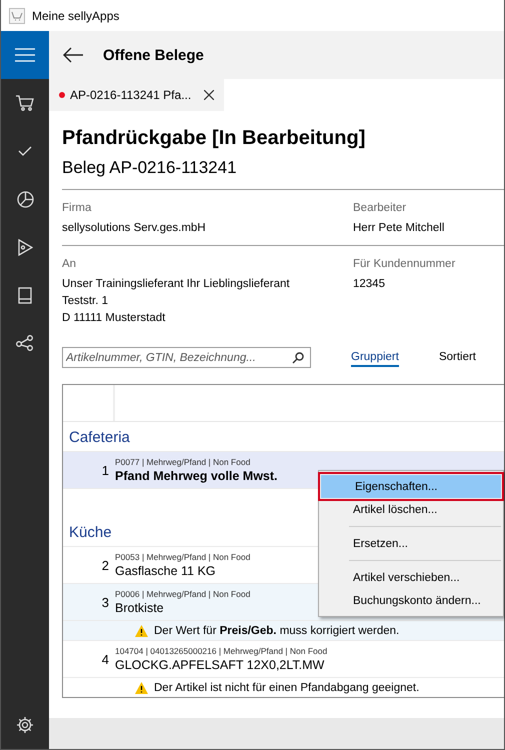 This screenshot has height=750, width=505. Describe the element at coordinates (176, 284) in the screenshot. I see `field-value: Unser Trainingslieferant Ihr Lieblingslieferant` at that location.